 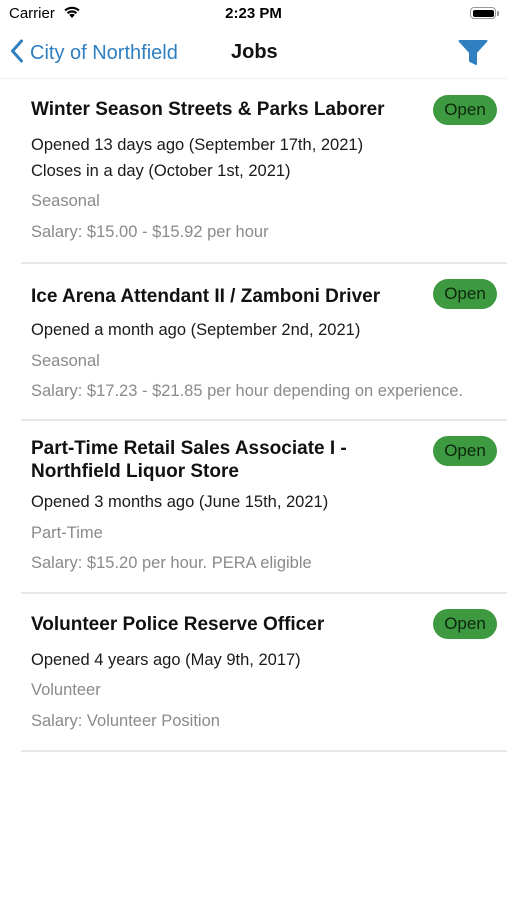 I want to click on job-salary: Salary: $15.20 per hour. PERA eligible, so click(x=171, y=563).